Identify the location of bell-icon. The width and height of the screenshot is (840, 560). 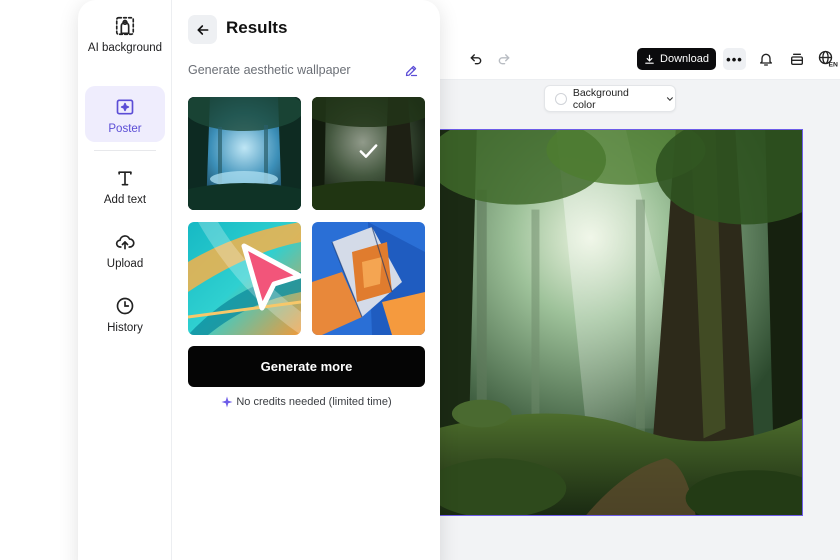
(766, 59).